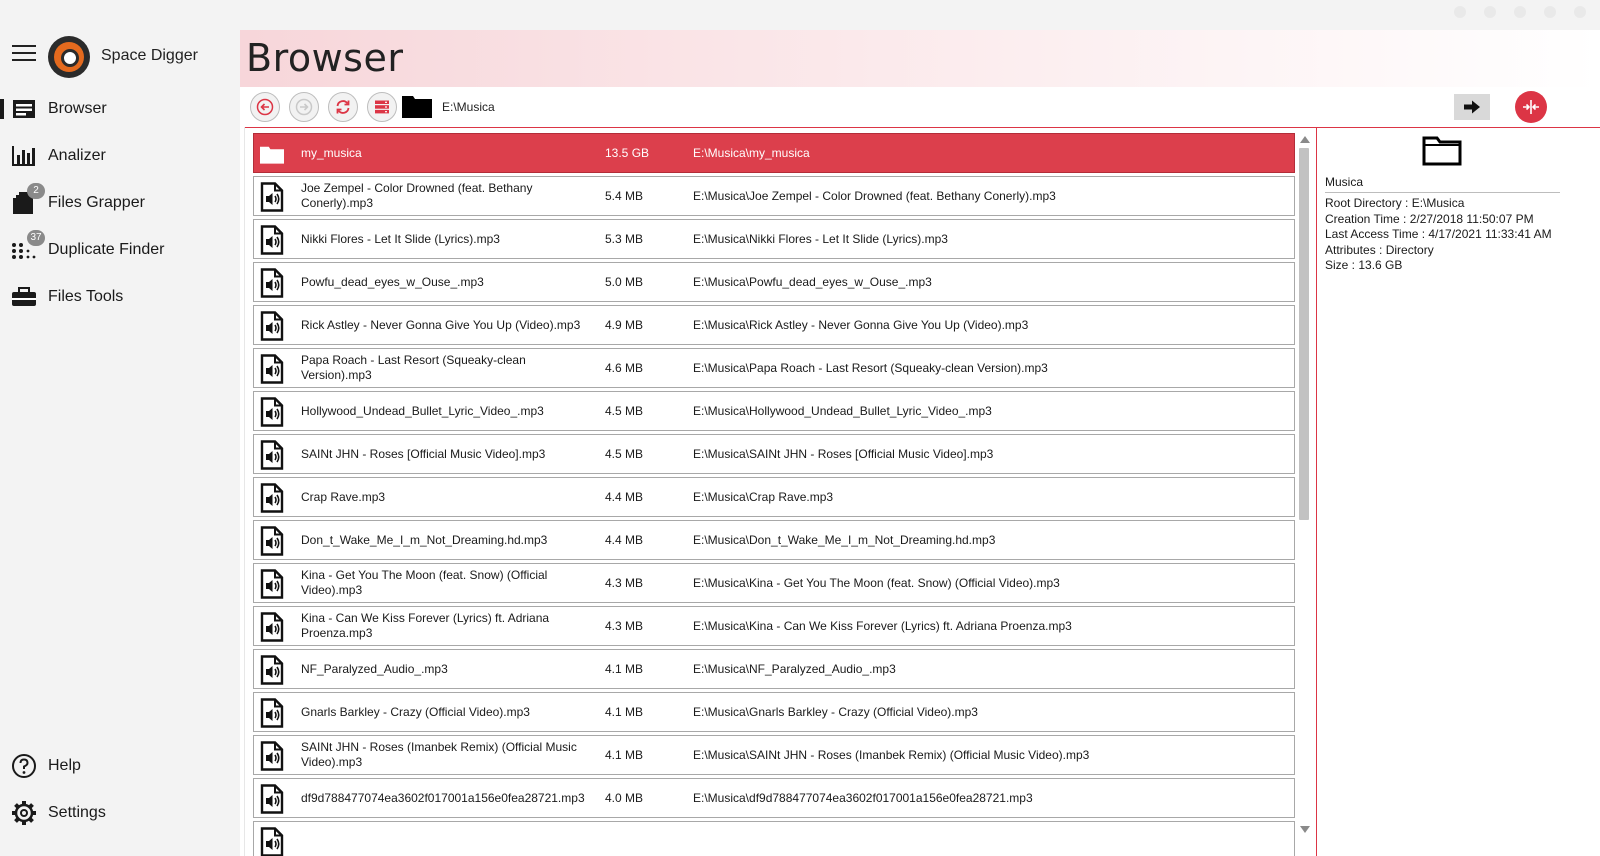 The image size is (1600, 856). I want to click on file-path: E:\Musica\NF_Paralyzed_Audio_.mp3, so click(794, 669).